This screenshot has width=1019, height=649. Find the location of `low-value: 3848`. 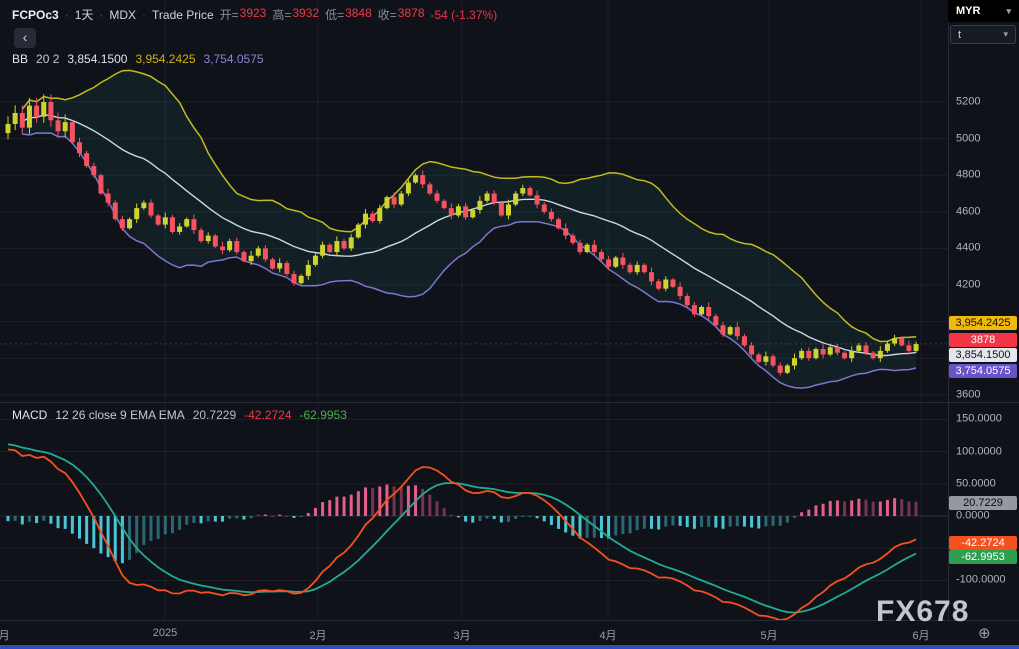

low-value: 3848 is located at coordinates (358, 13).